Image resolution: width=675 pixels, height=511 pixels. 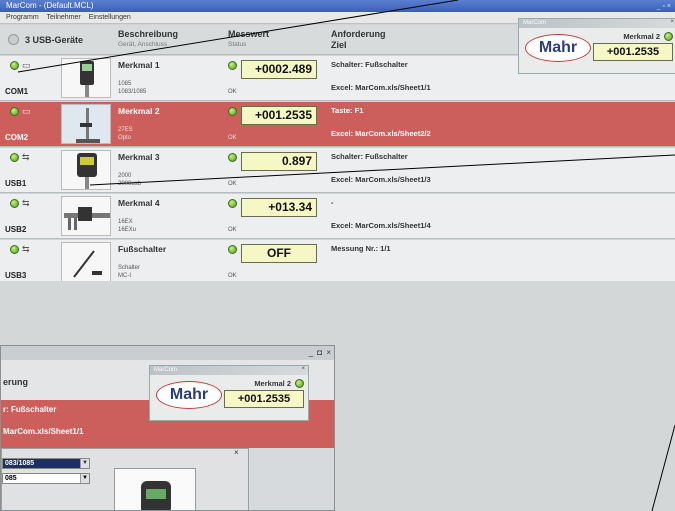 I want to click on overlay-marcom-popup: MarCom × Mahr Merkmal 2 +001.2535, so click(x=229, y=393).